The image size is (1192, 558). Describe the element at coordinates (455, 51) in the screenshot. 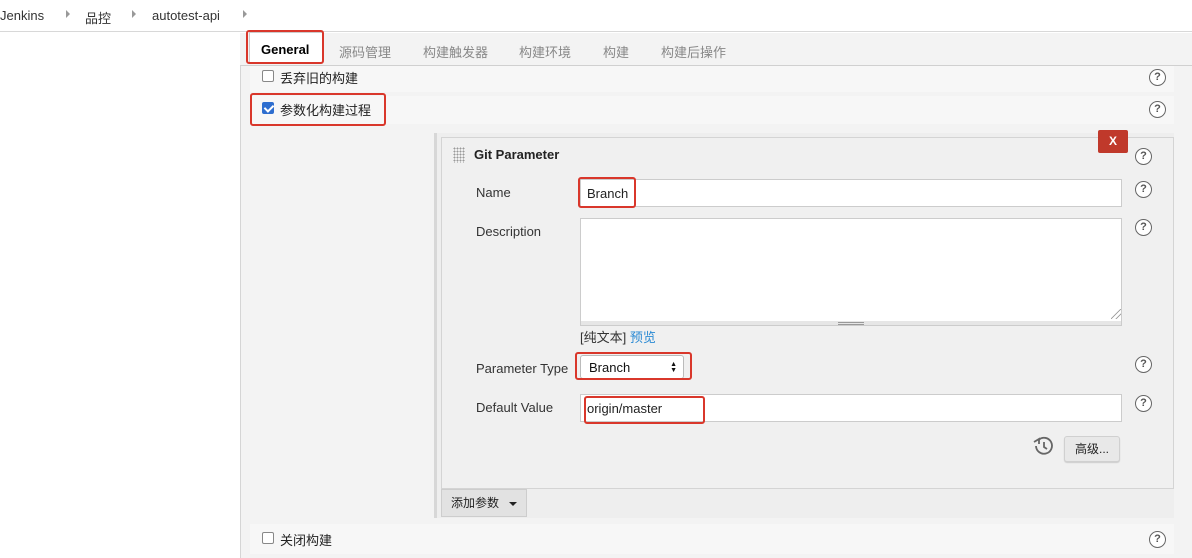

I see `tab-build-triggers: 构建触发器` at that location.